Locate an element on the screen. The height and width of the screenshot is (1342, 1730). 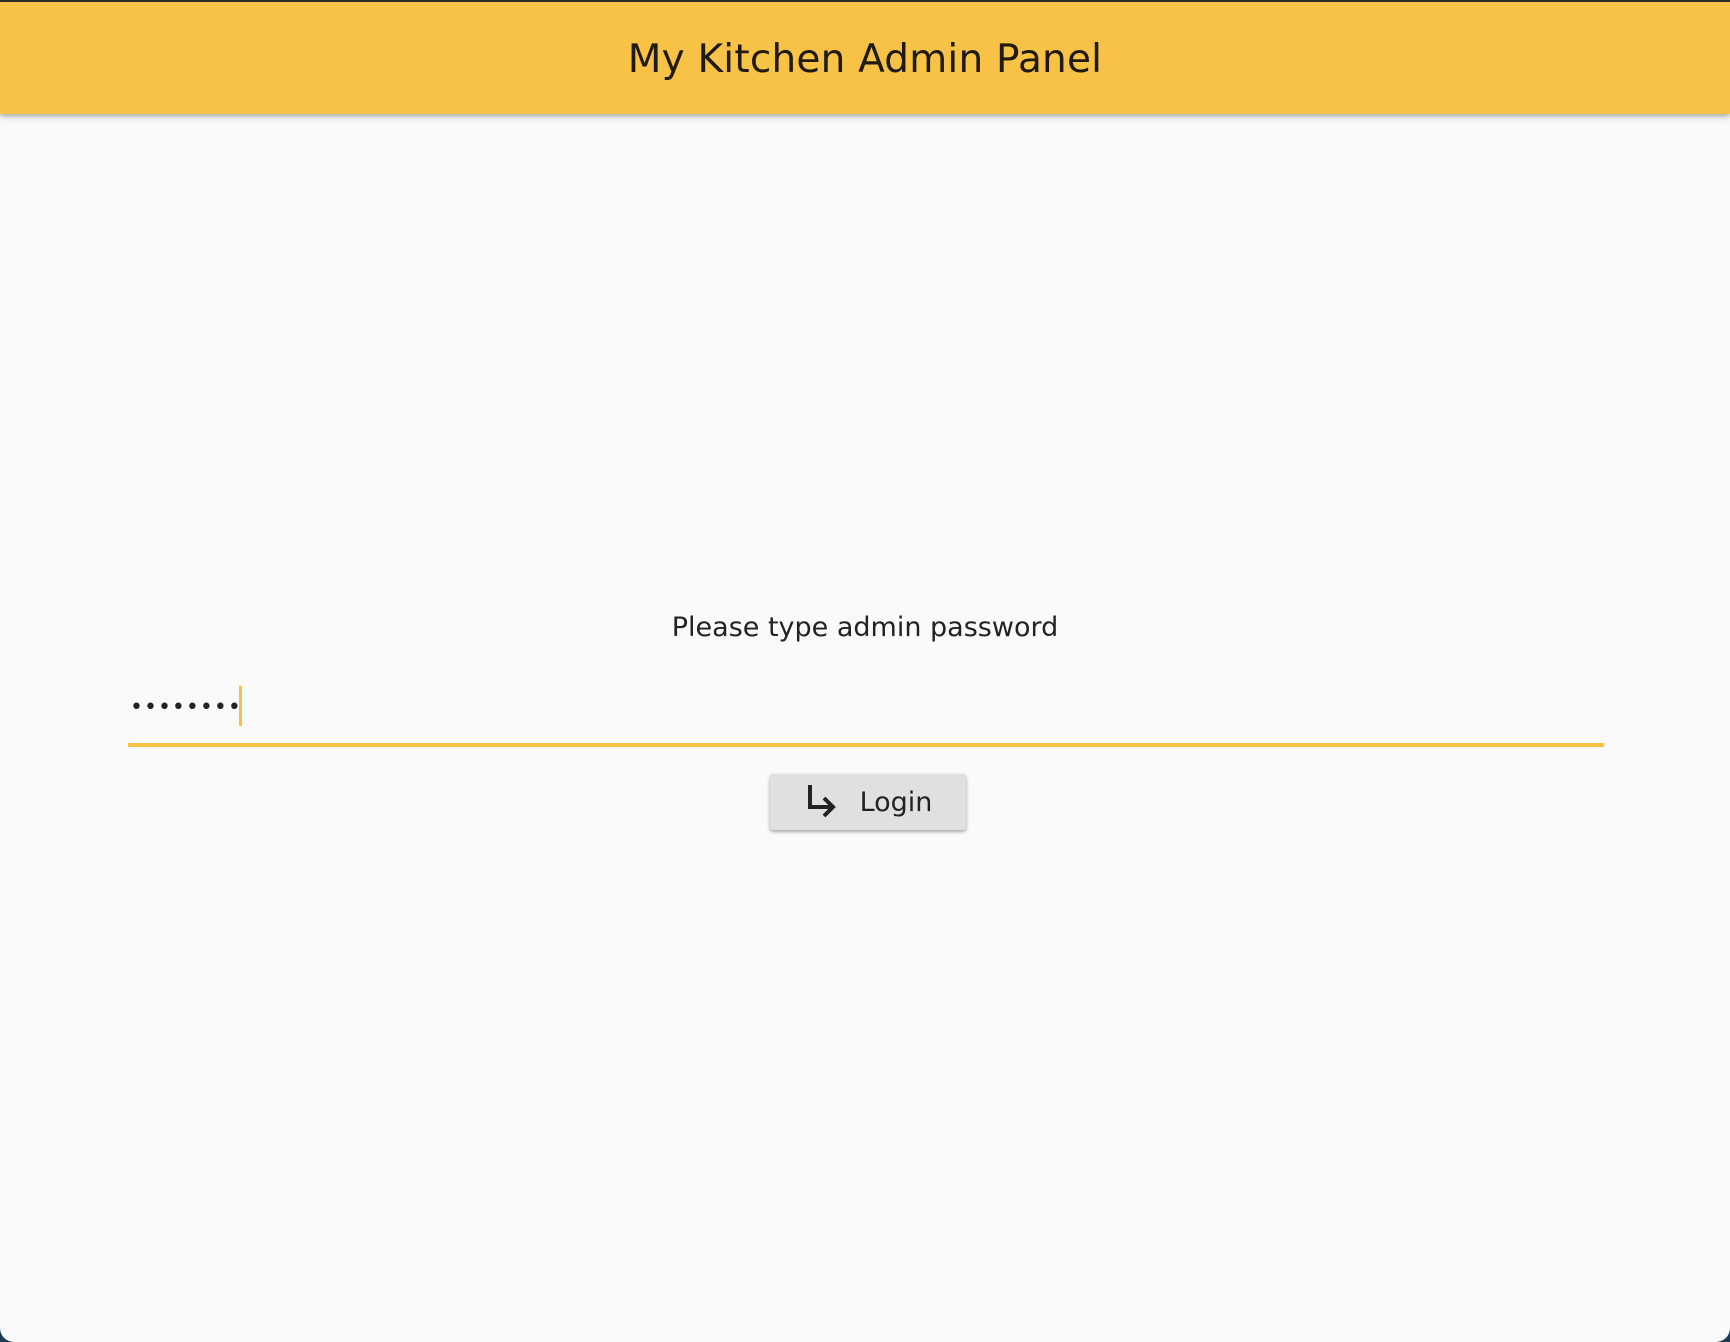
password-field-underline is located at coordinates (866, 745).